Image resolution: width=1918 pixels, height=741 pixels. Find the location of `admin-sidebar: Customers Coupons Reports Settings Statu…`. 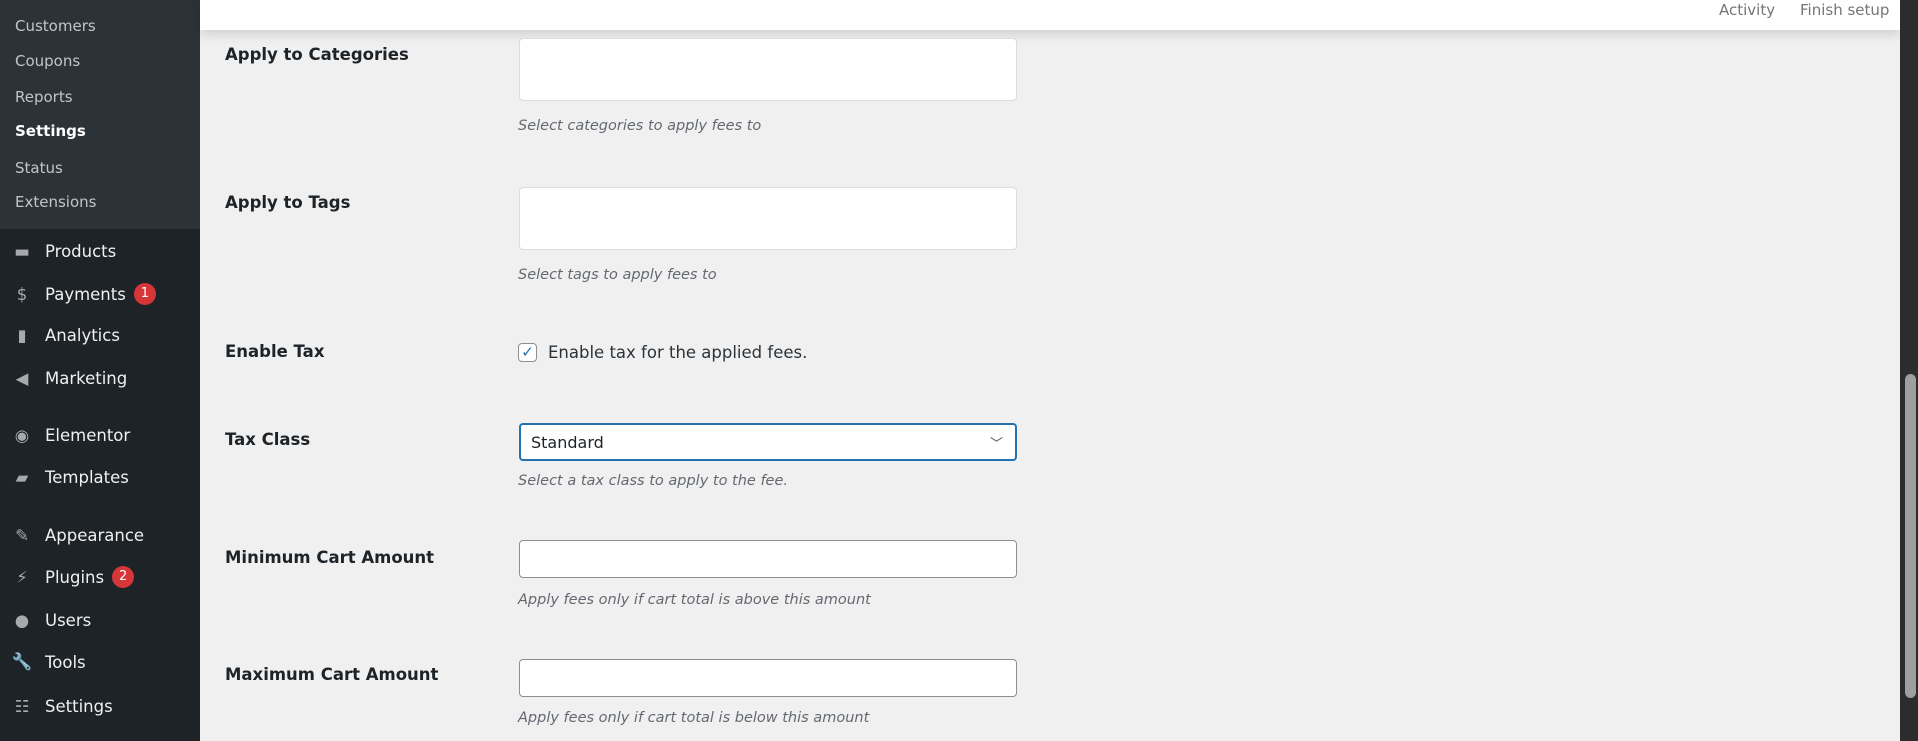

admin-sidebar: Customers Coupons Reports Settings Statu… is located at coordinates (100, 370).